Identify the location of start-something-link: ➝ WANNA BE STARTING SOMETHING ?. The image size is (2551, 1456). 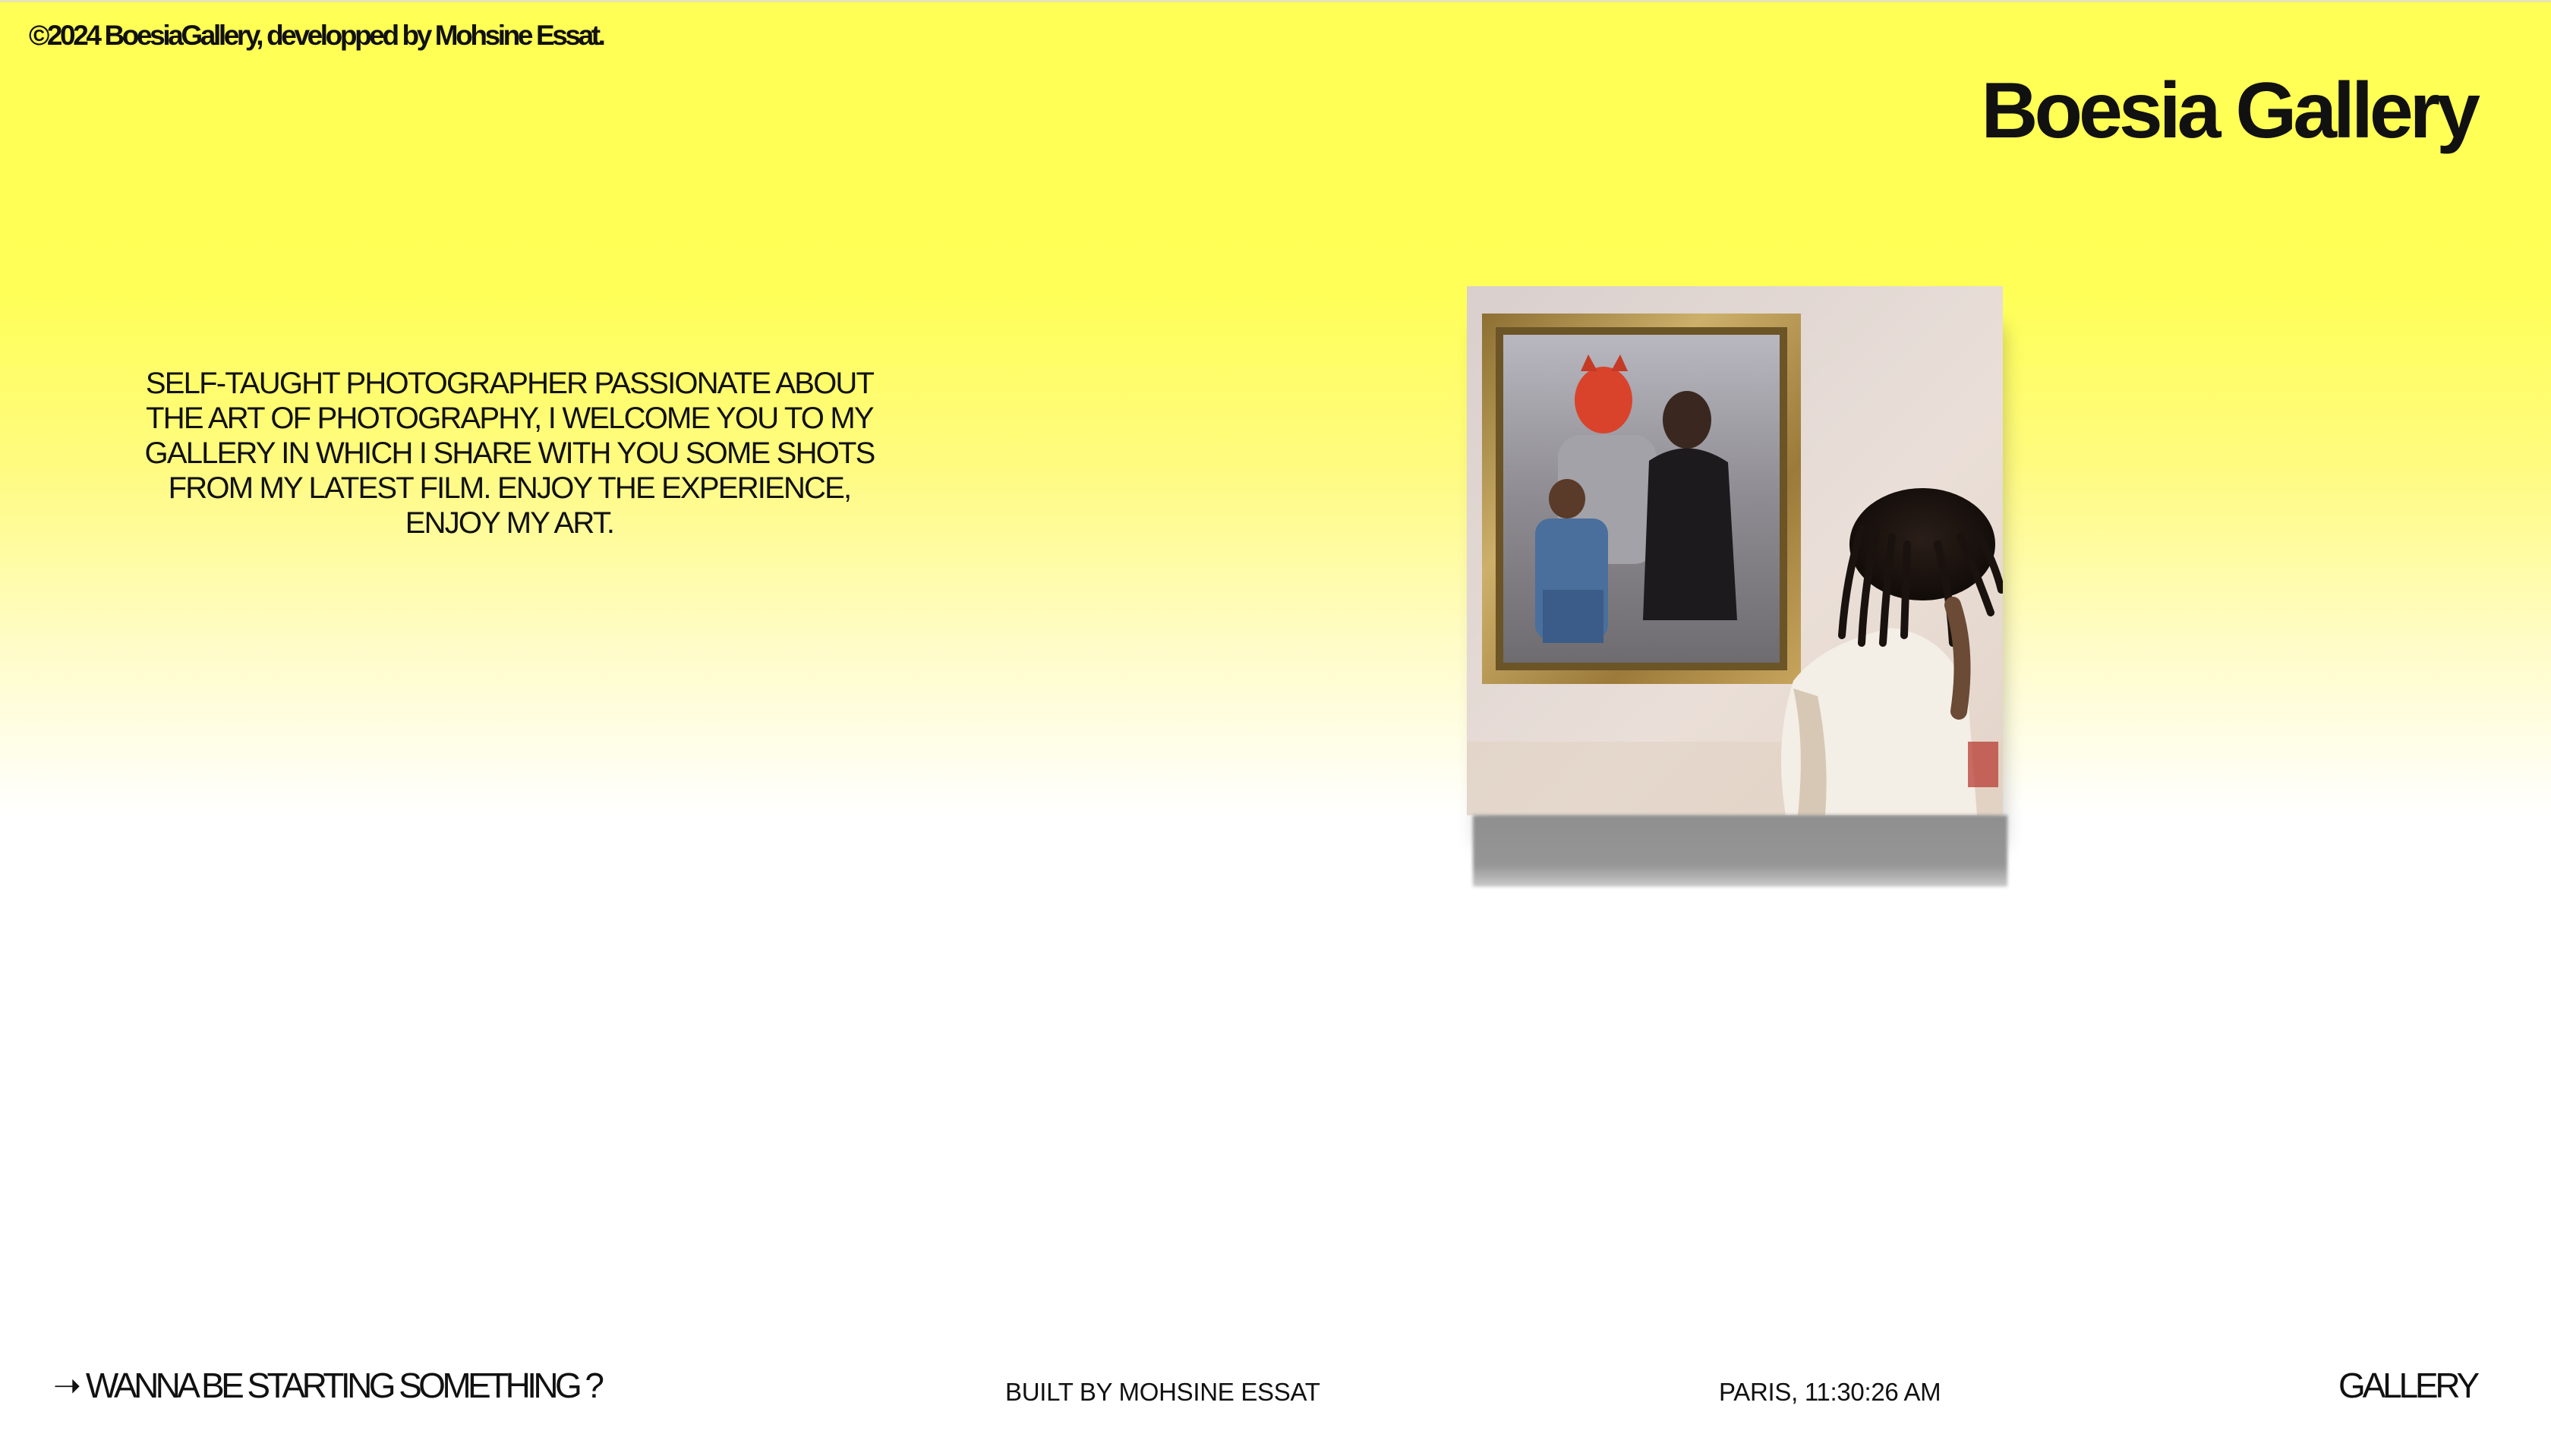
(328, 1385).